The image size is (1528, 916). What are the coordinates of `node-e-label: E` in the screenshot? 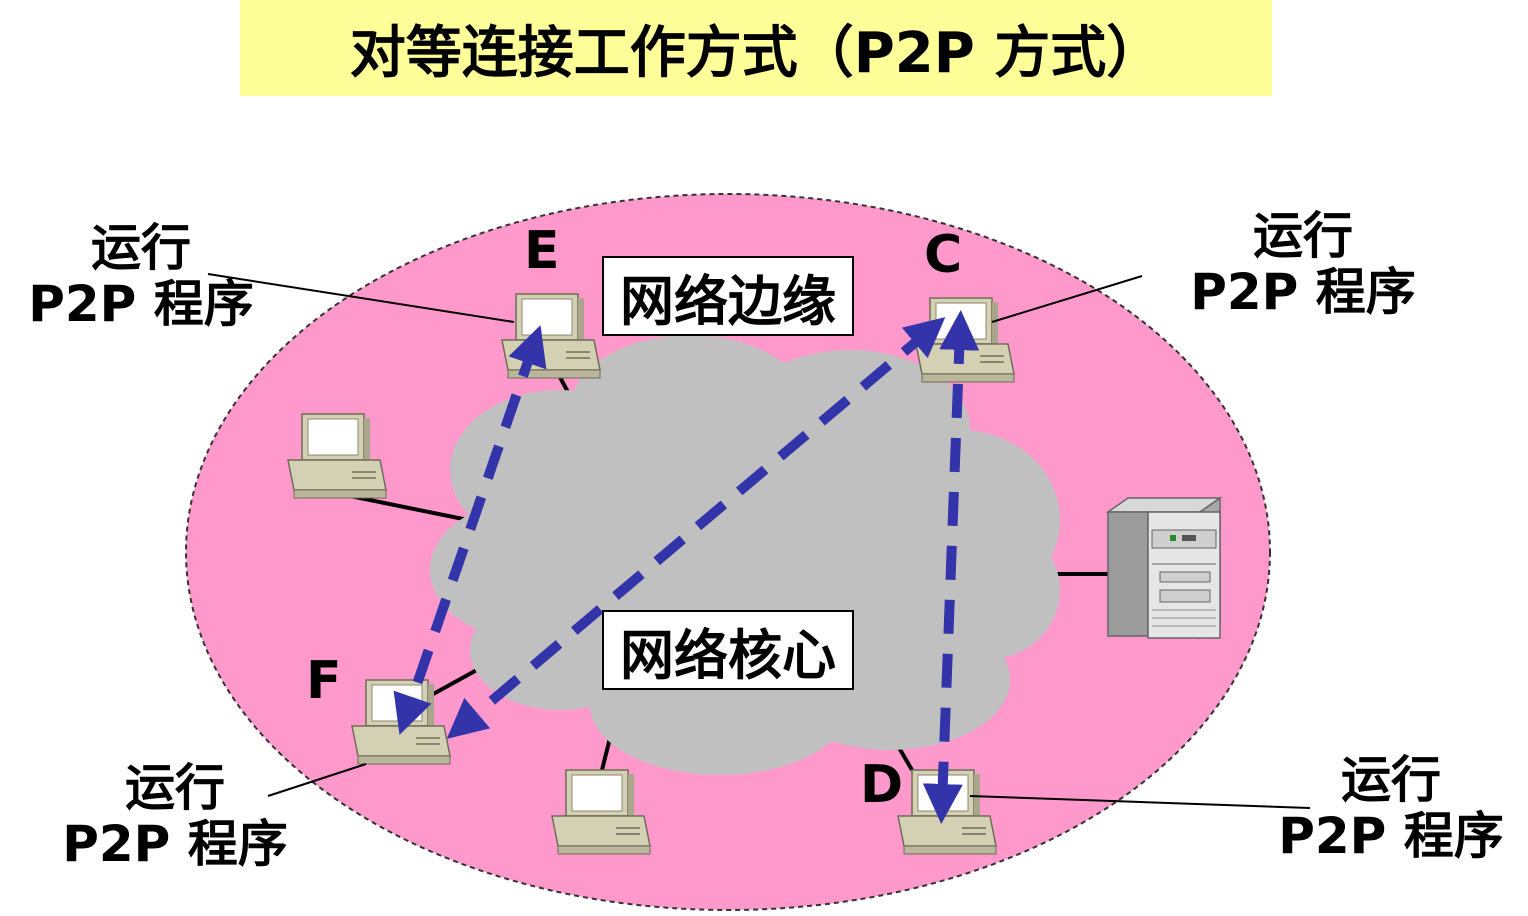 It's located at (542, 251).